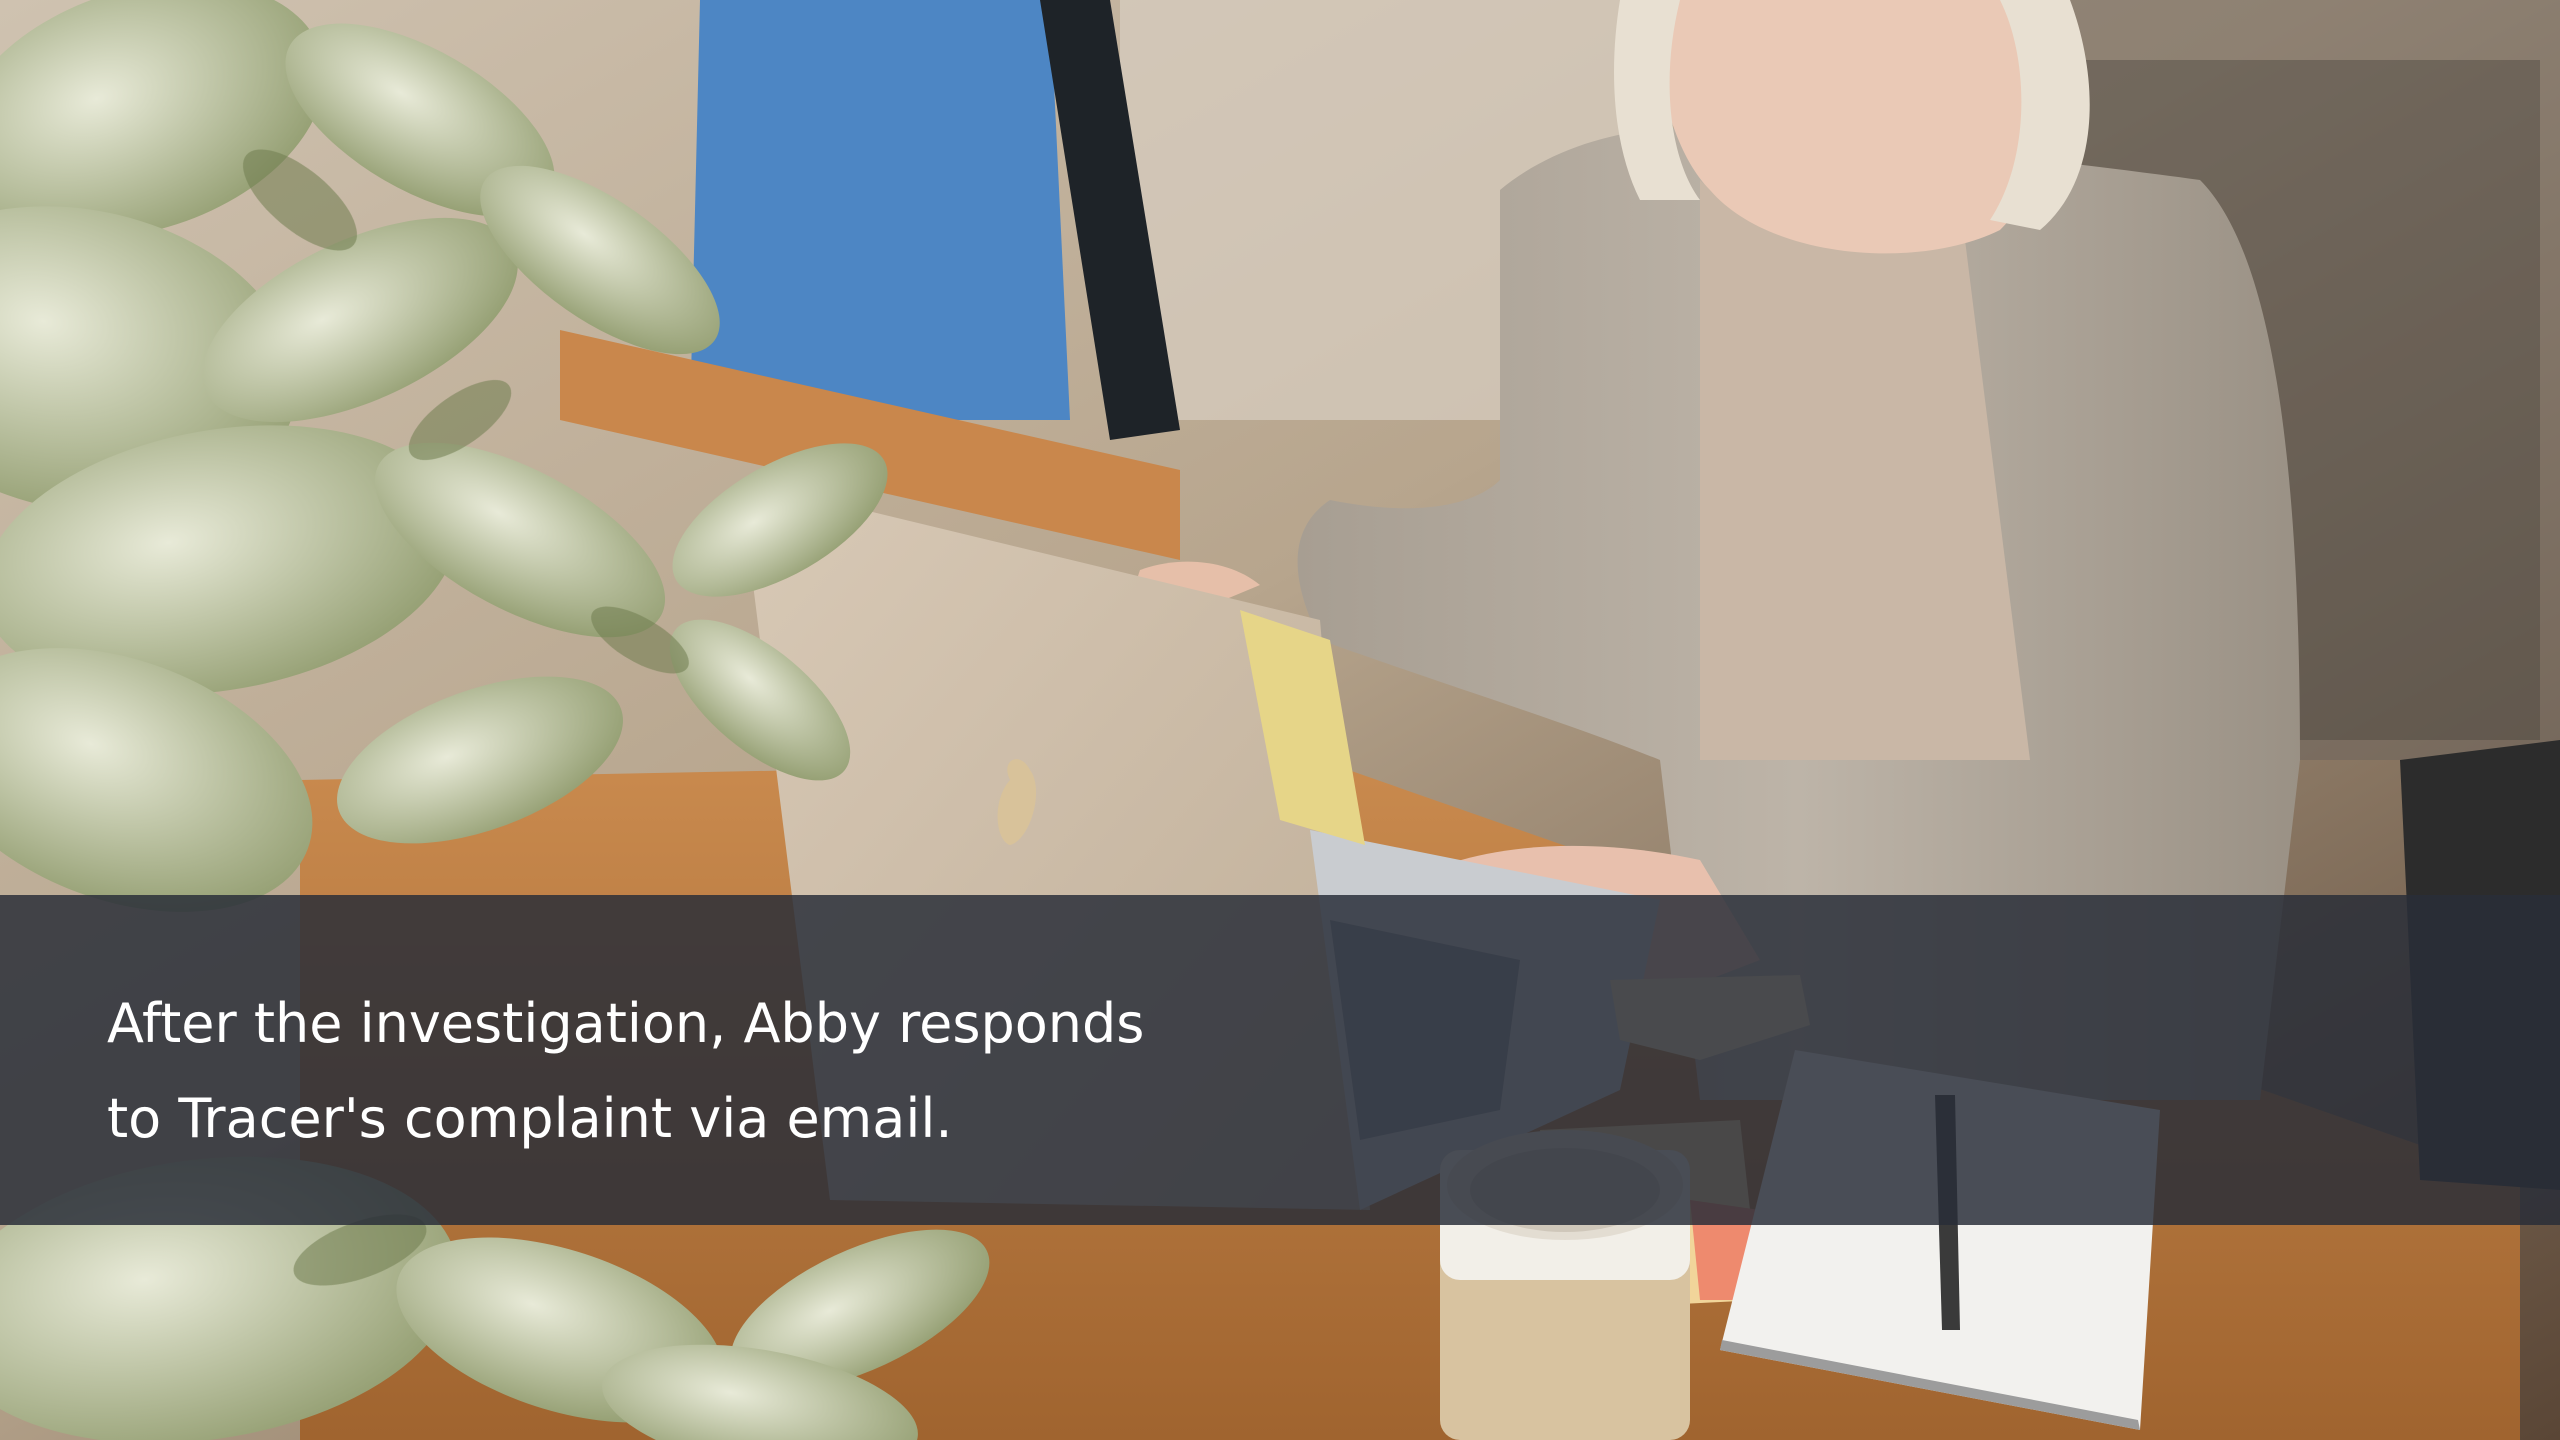 This screenshot has height=1440, width=2560. What do you see at coordinates (530, 1118) in the screenshot?
I see `caption-line-2: to Tracer's complaint via email.` at bounding box center [530, 1118].